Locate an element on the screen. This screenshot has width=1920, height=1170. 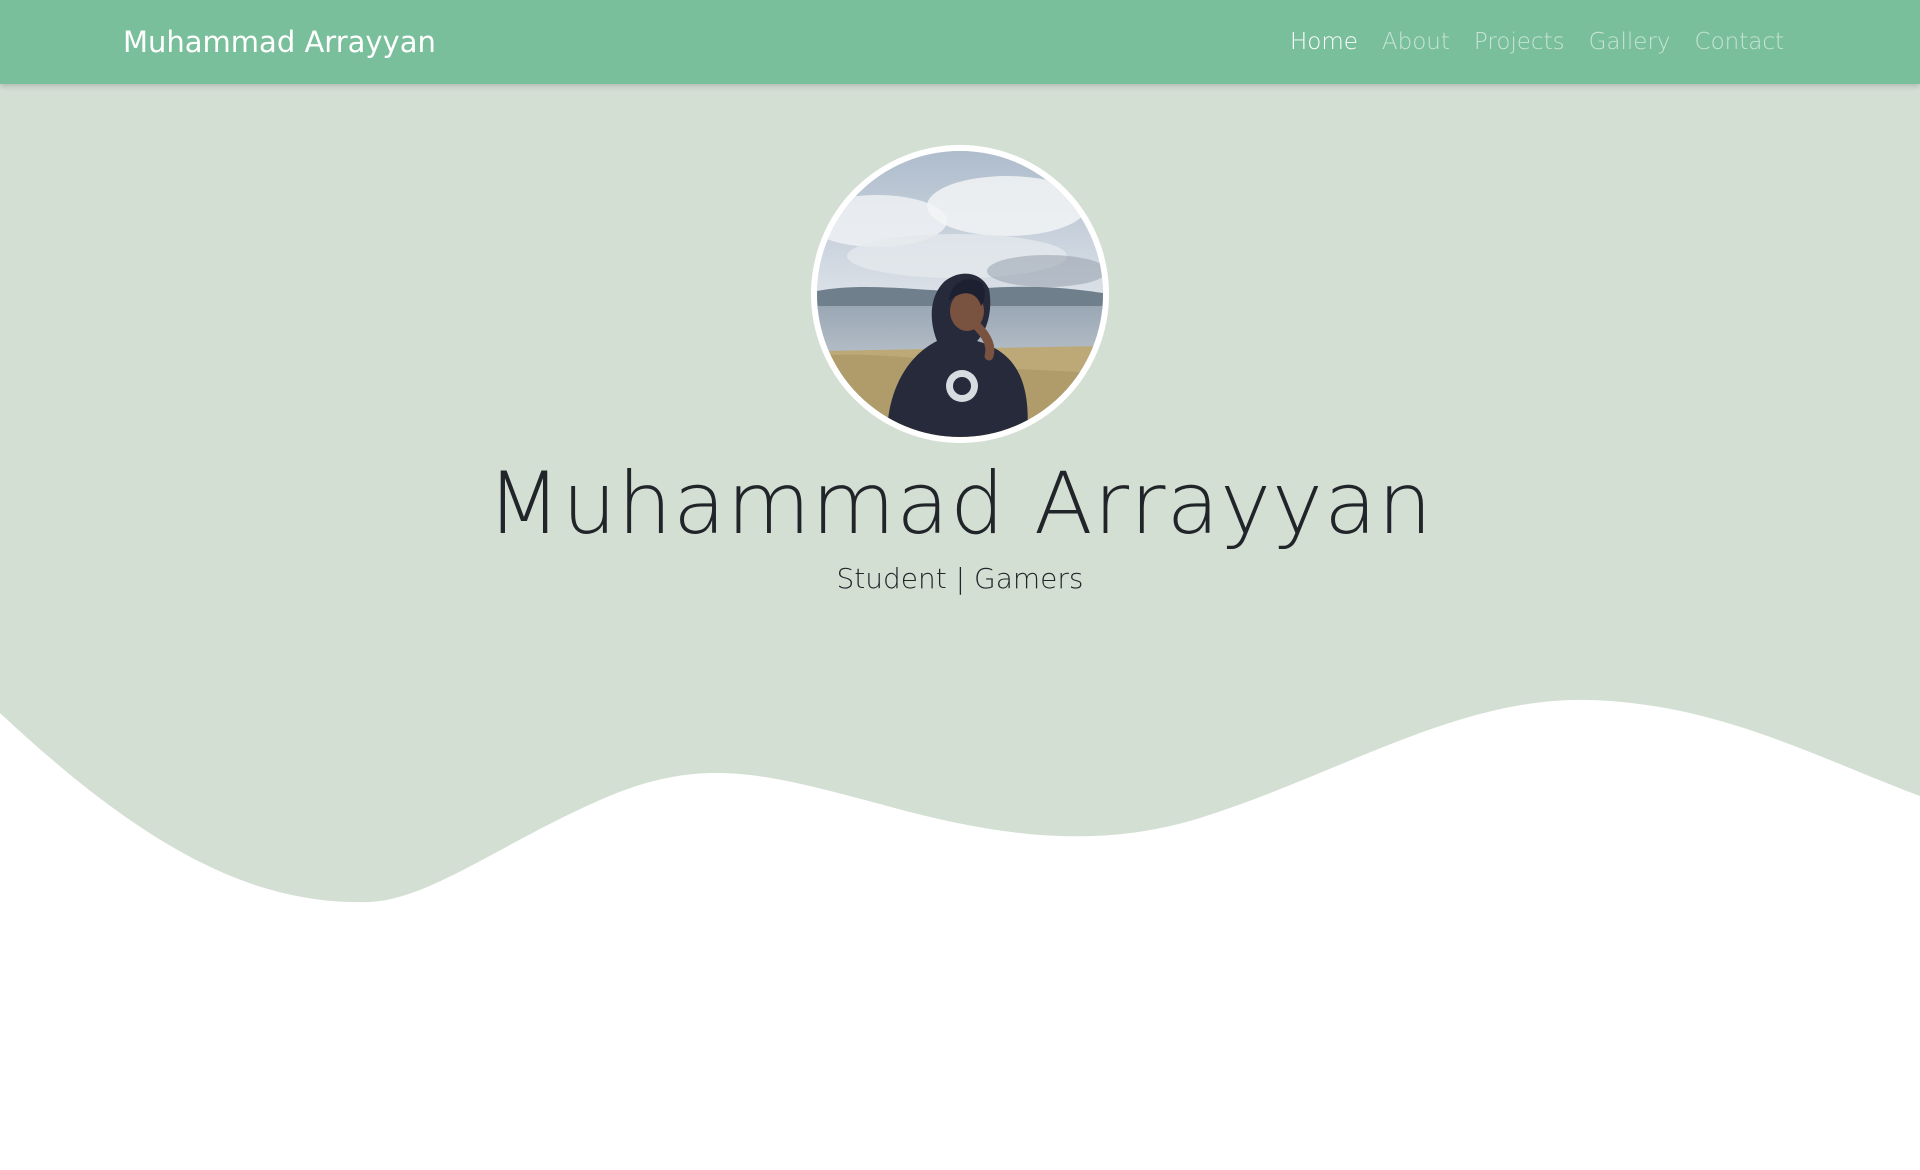
nav-item-contact: Contact is located at coordinates (1727, 42).